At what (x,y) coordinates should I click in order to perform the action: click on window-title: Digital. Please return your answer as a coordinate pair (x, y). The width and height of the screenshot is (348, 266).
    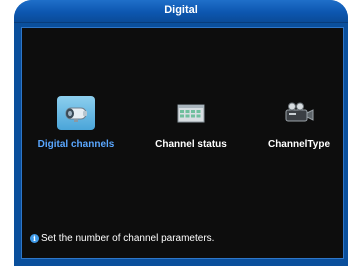
    Looking at the image, I should click on (181, 10).